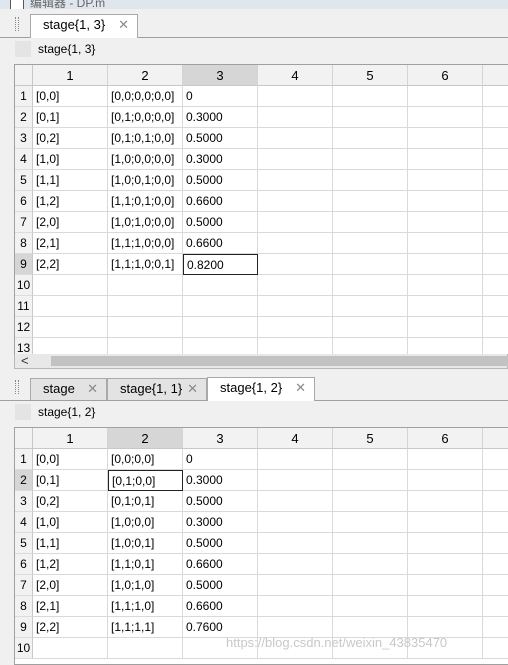 The width and height of the screenshot is (508, 665). Describe the element at coordinates (145, 159) in the screenshot. I see `table-cell: [1,0;0,0;0,0]` at that location.